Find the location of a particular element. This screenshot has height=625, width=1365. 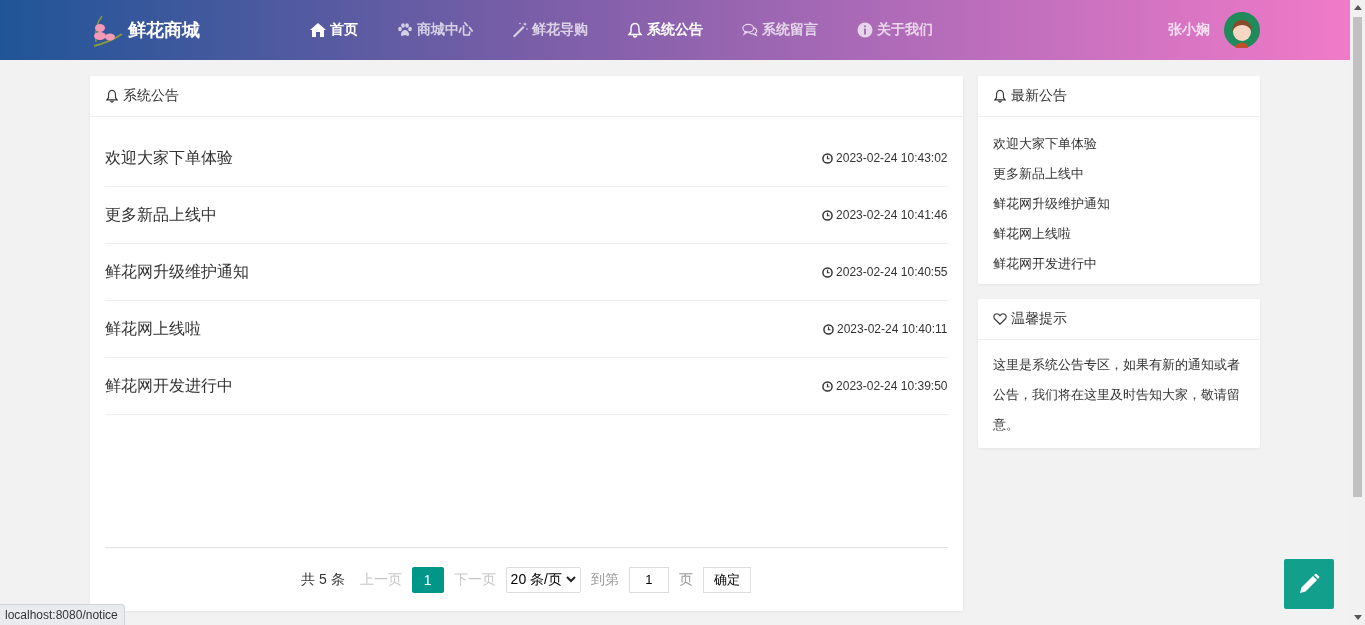

notice-title-link: 鲜花网开发进行中 is located at coordinates (168, 386).